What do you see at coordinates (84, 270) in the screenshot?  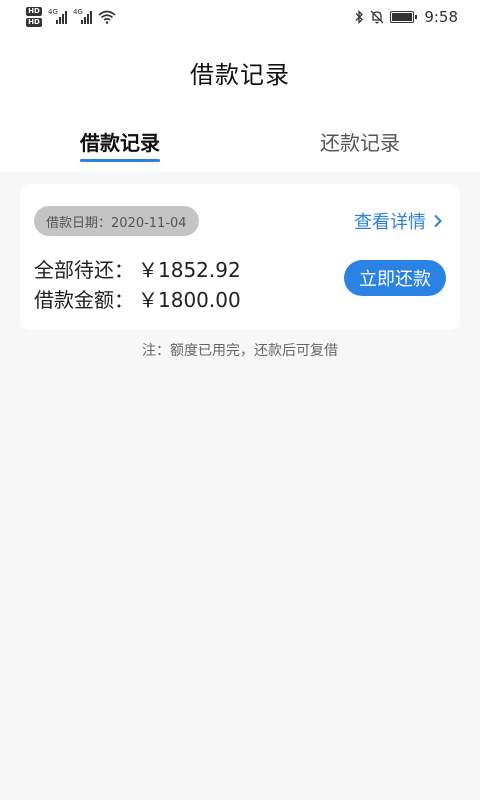 I see `total-due-label: 全部待还：` at bounding box center [84, 270].